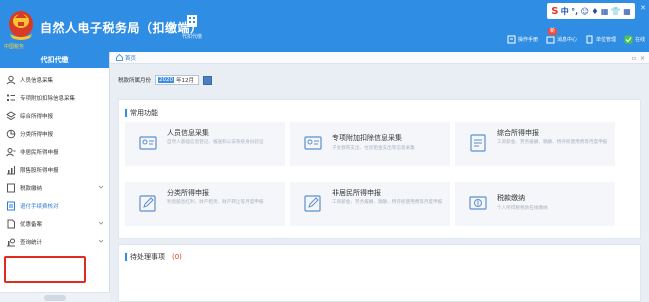 This screenshot has height=302, width=649. Describe the element at coordinates (45, 269) in the screenshot. I see `highlight-annotation` at that location.